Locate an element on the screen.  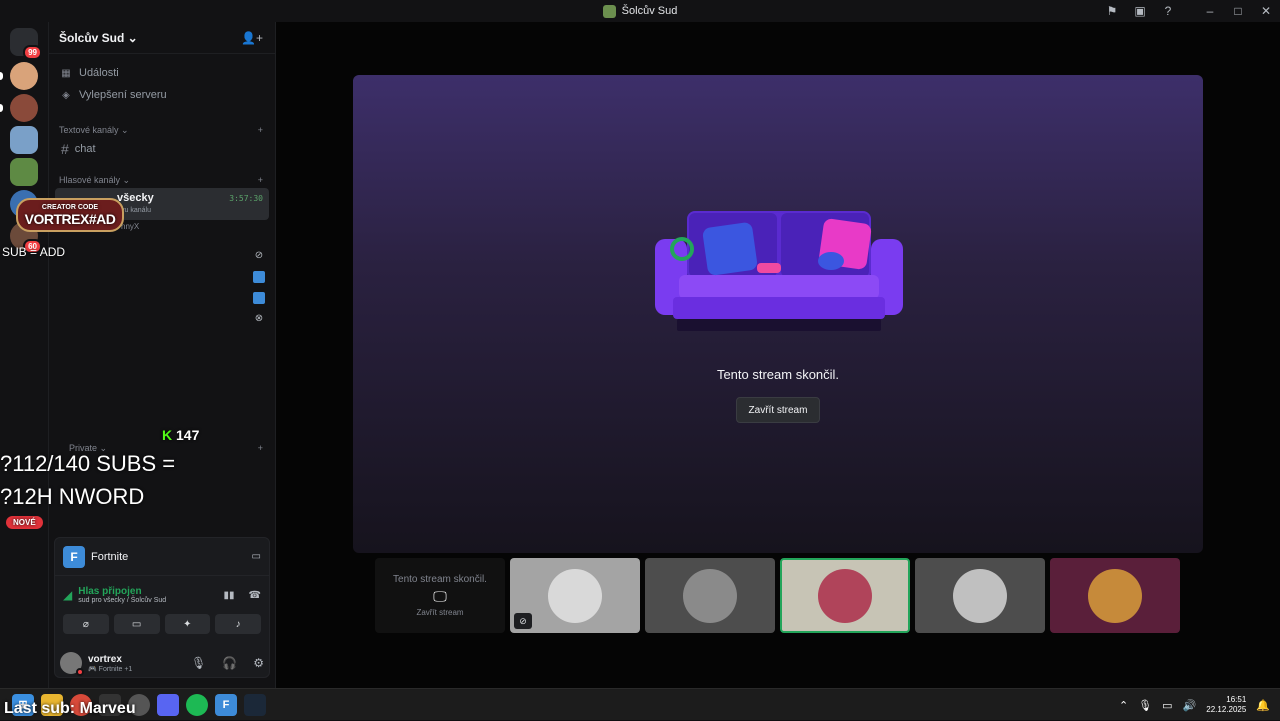
close-icon: ✕ is located at coordinates (1266, 11).